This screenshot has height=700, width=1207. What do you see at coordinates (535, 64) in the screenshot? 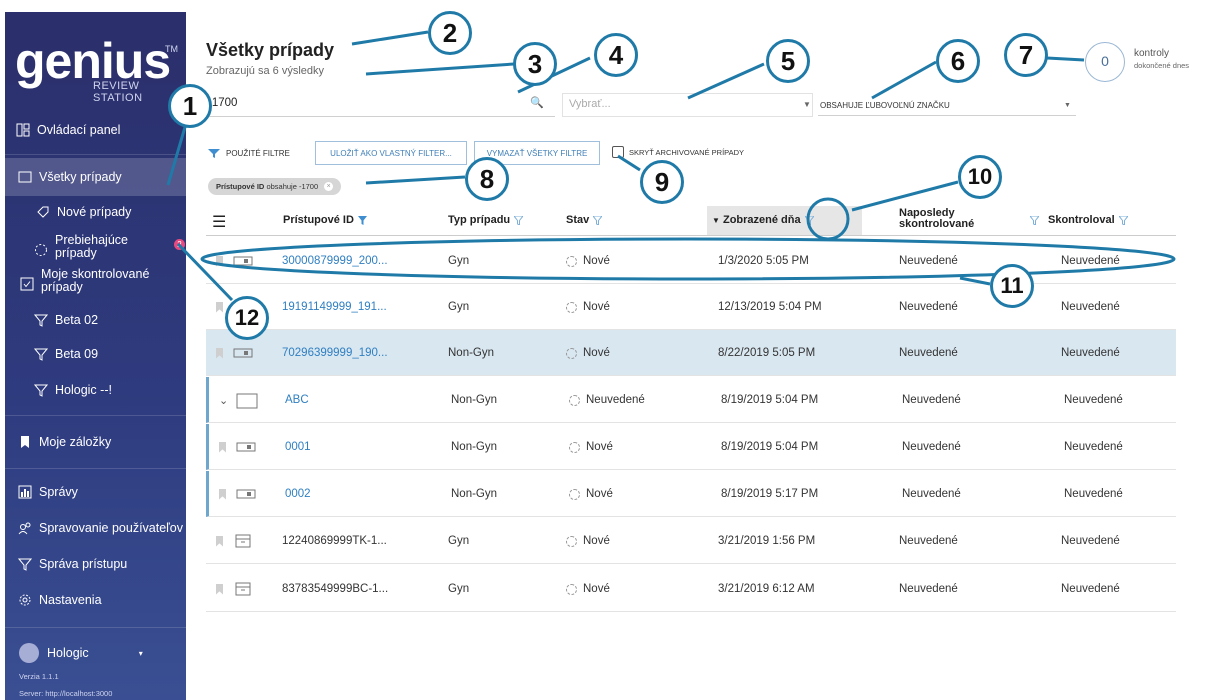
I see `callout-3: 3` at bounding box center [535, 64].